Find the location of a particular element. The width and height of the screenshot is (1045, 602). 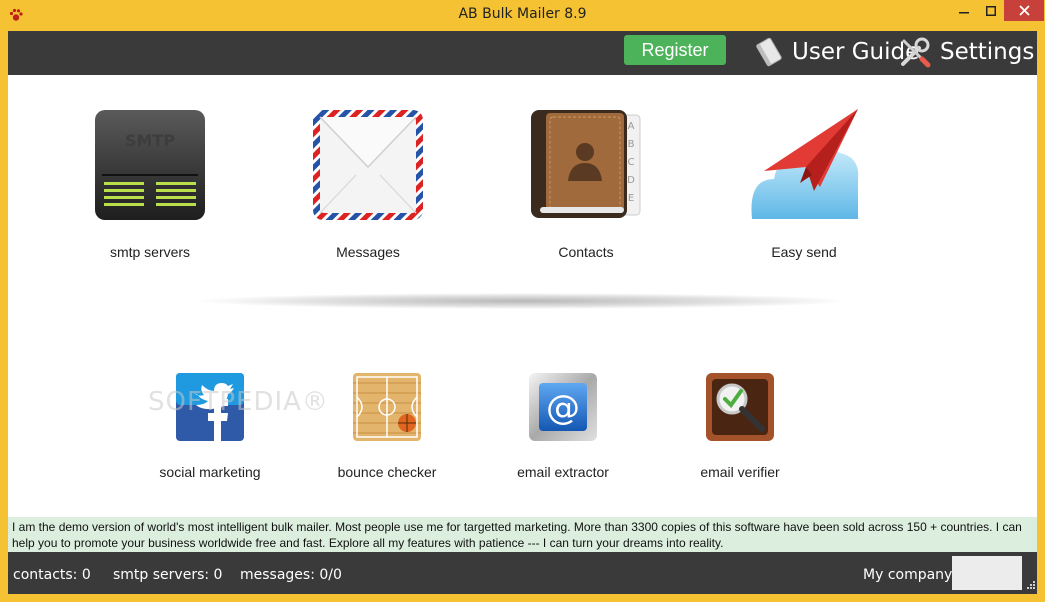

address-book-icon: ABCDE is located at coordinates (586, 164).